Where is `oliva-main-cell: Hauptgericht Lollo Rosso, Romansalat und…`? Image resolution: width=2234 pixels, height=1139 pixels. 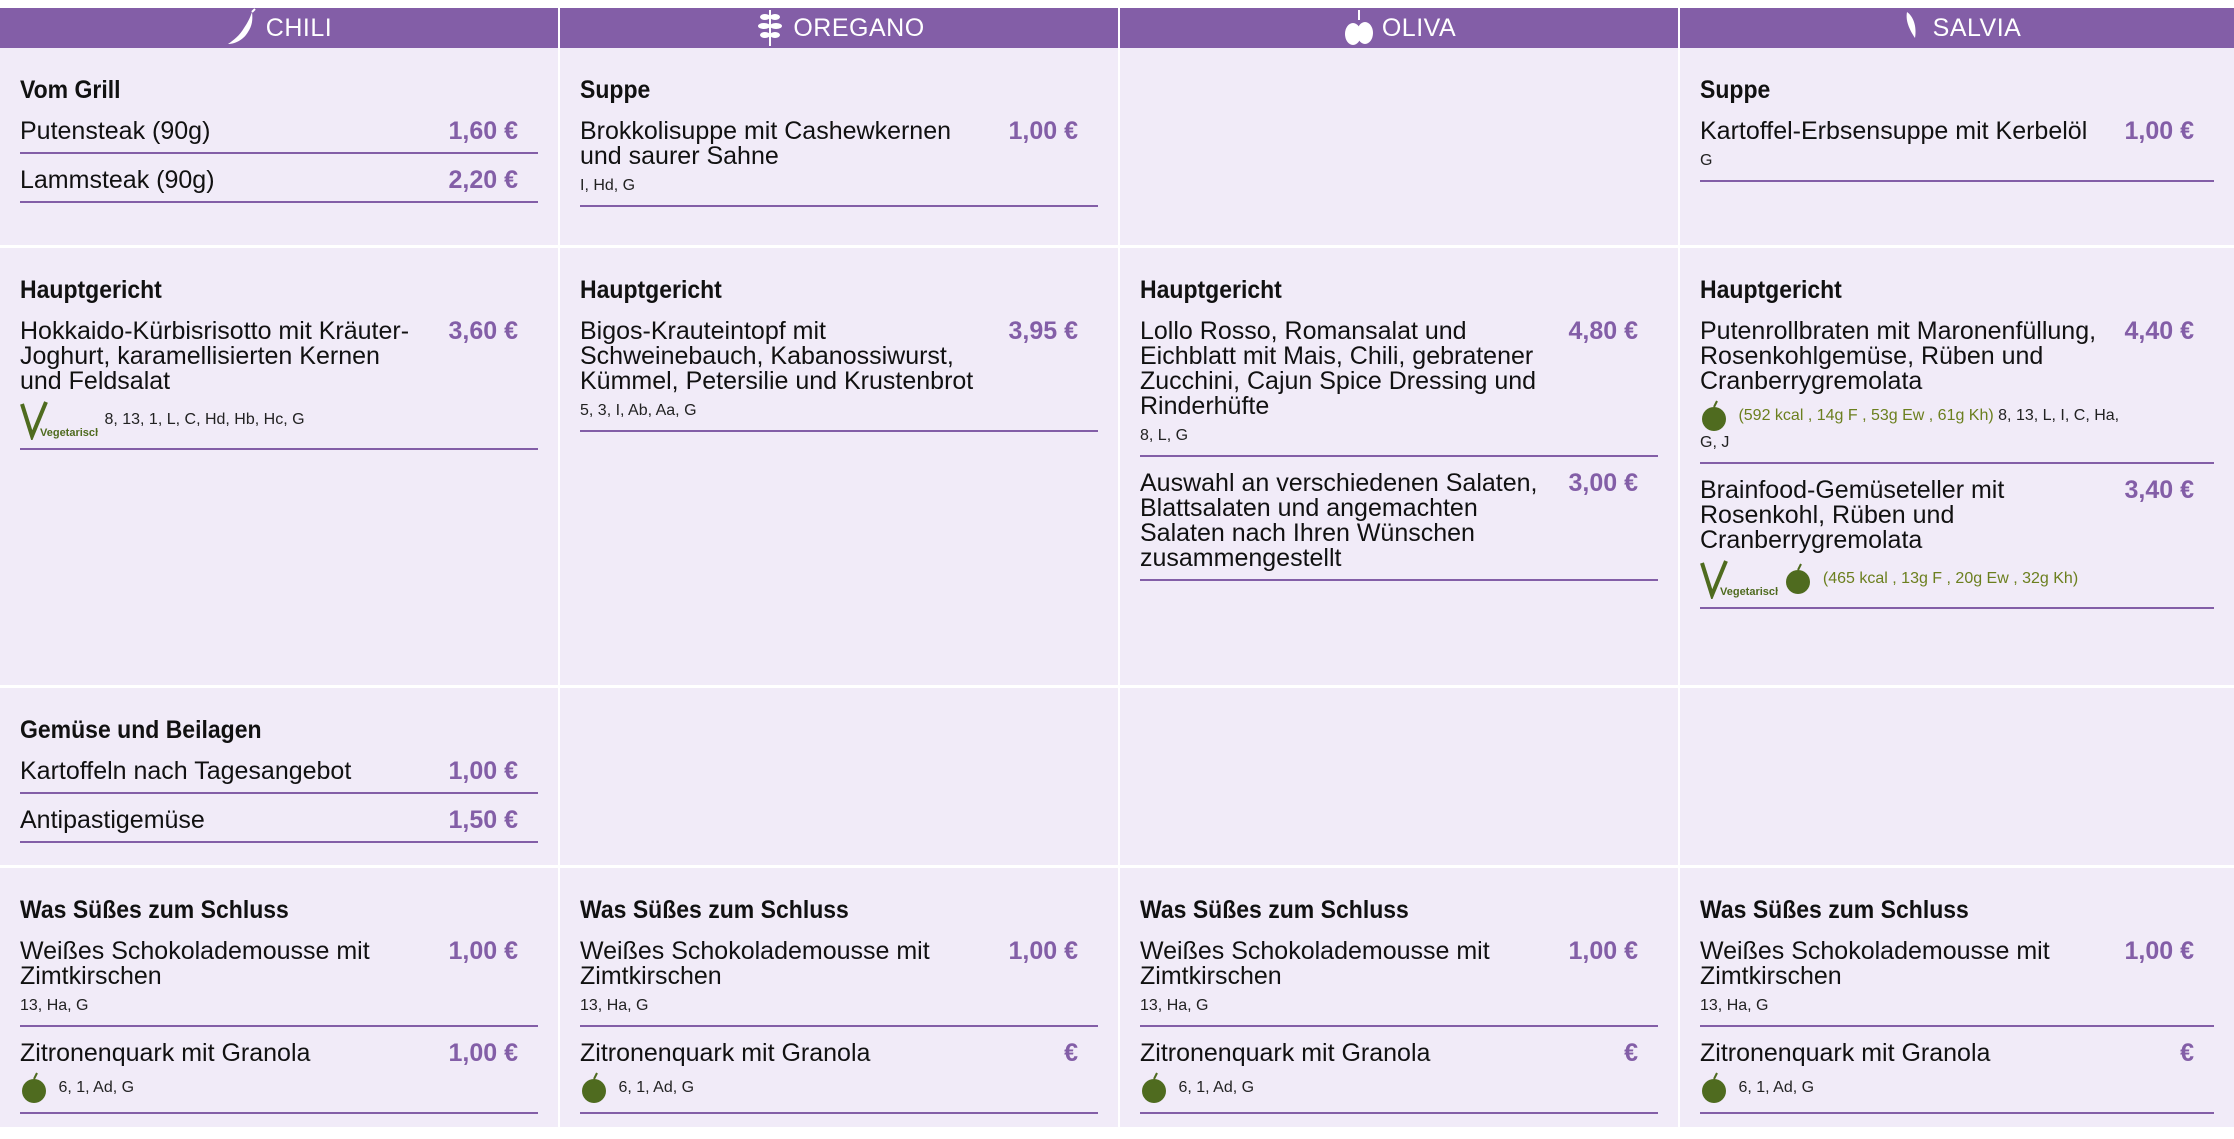 oliva-main-cell: Hauptgericht Lollo Rosso, Romansalat und… is located at coordinates (1400, 468).